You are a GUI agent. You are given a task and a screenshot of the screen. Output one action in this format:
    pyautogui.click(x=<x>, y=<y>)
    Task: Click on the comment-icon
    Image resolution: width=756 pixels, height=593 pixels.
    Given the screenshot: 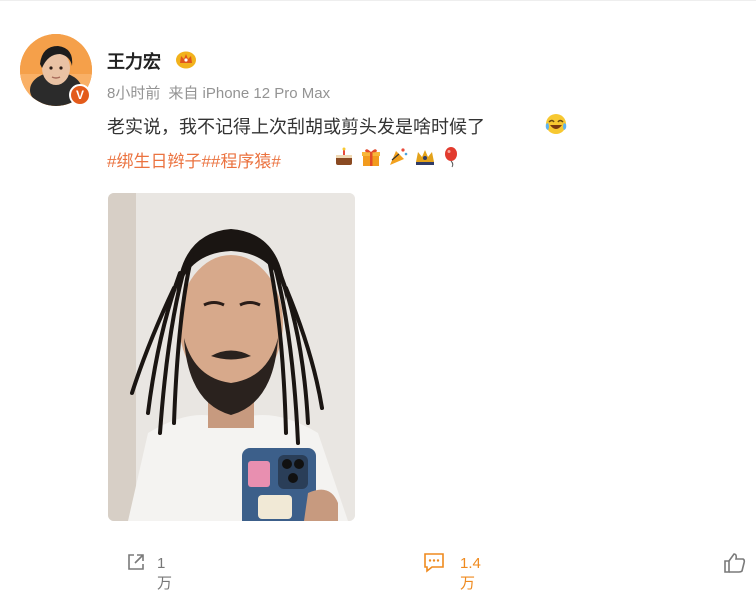 What is the action you would take?
    pyautogui.click(x=434, y=563)
    